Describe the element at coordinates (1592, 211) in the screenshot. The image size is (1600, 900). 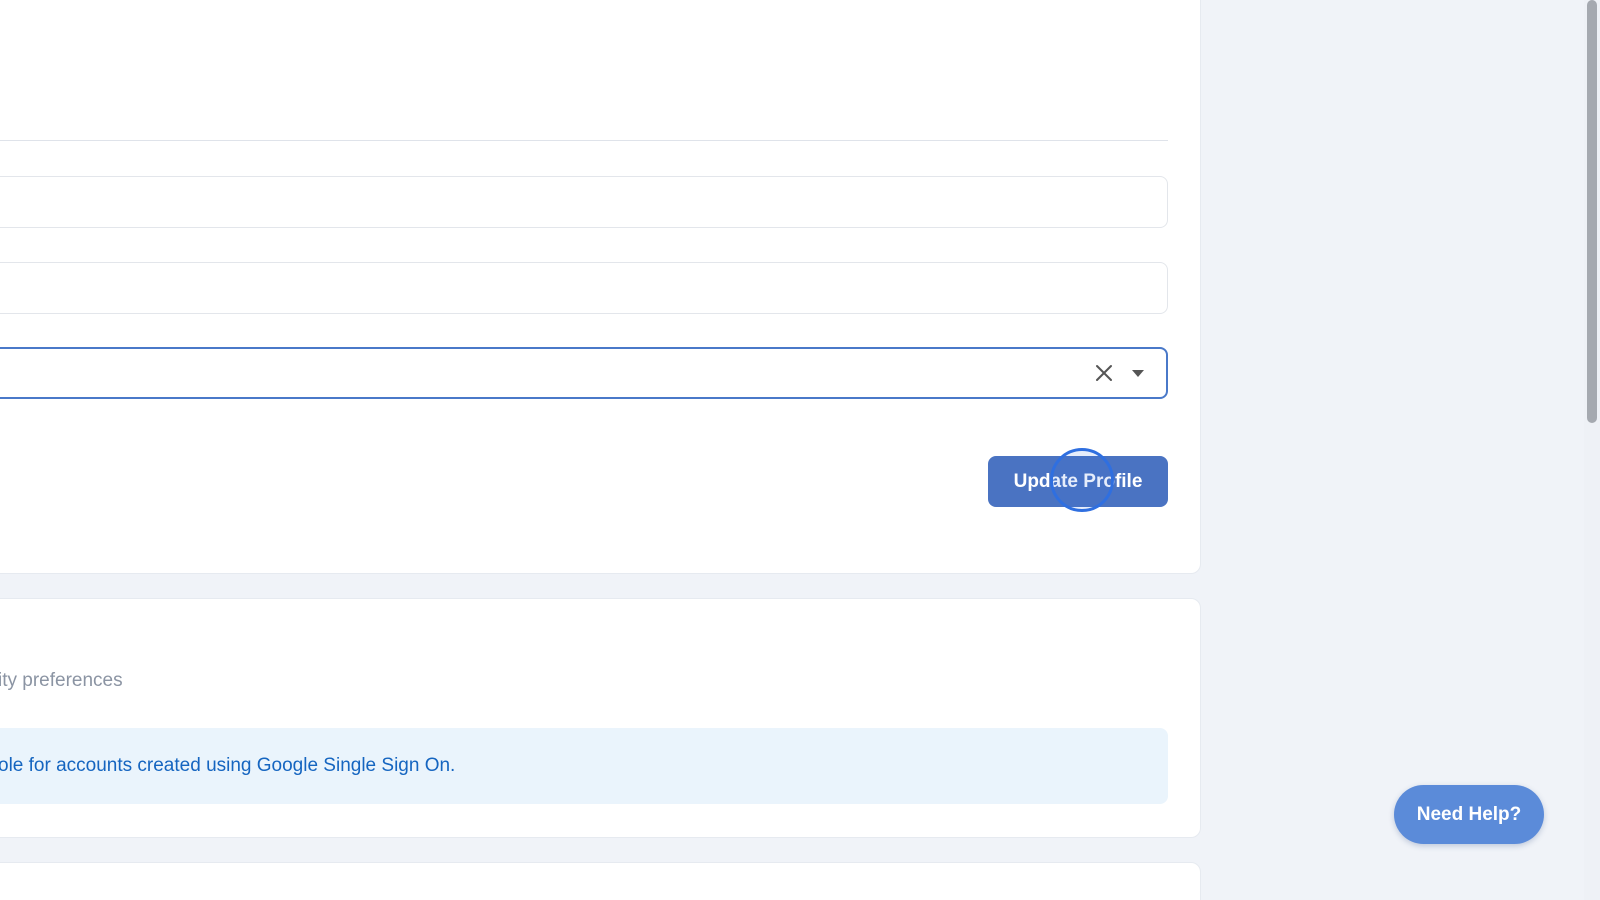
I see `scrollbar-thumb` at that location.